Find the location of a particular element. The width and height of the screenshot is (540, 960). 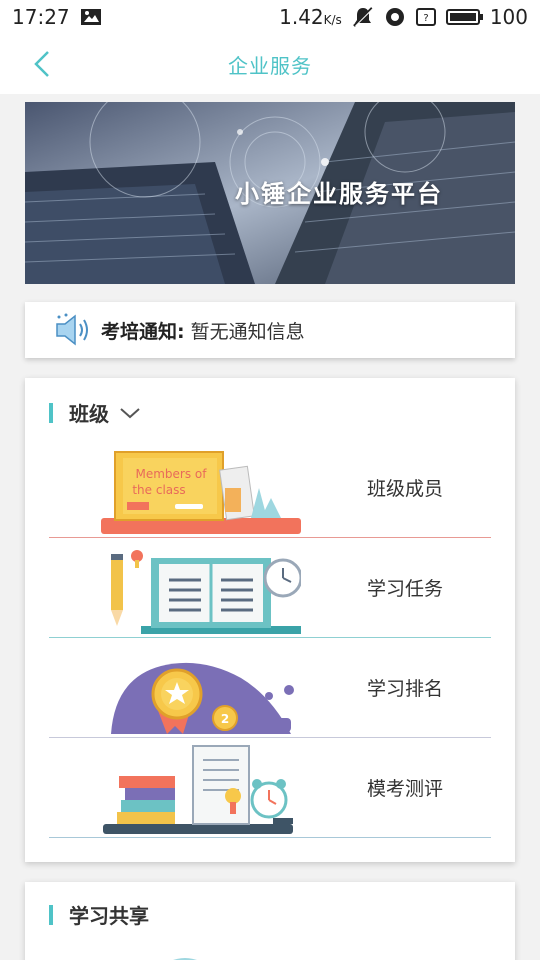

menu-item-mock-exam: 模考测评 is located at coordinates (270, 788).